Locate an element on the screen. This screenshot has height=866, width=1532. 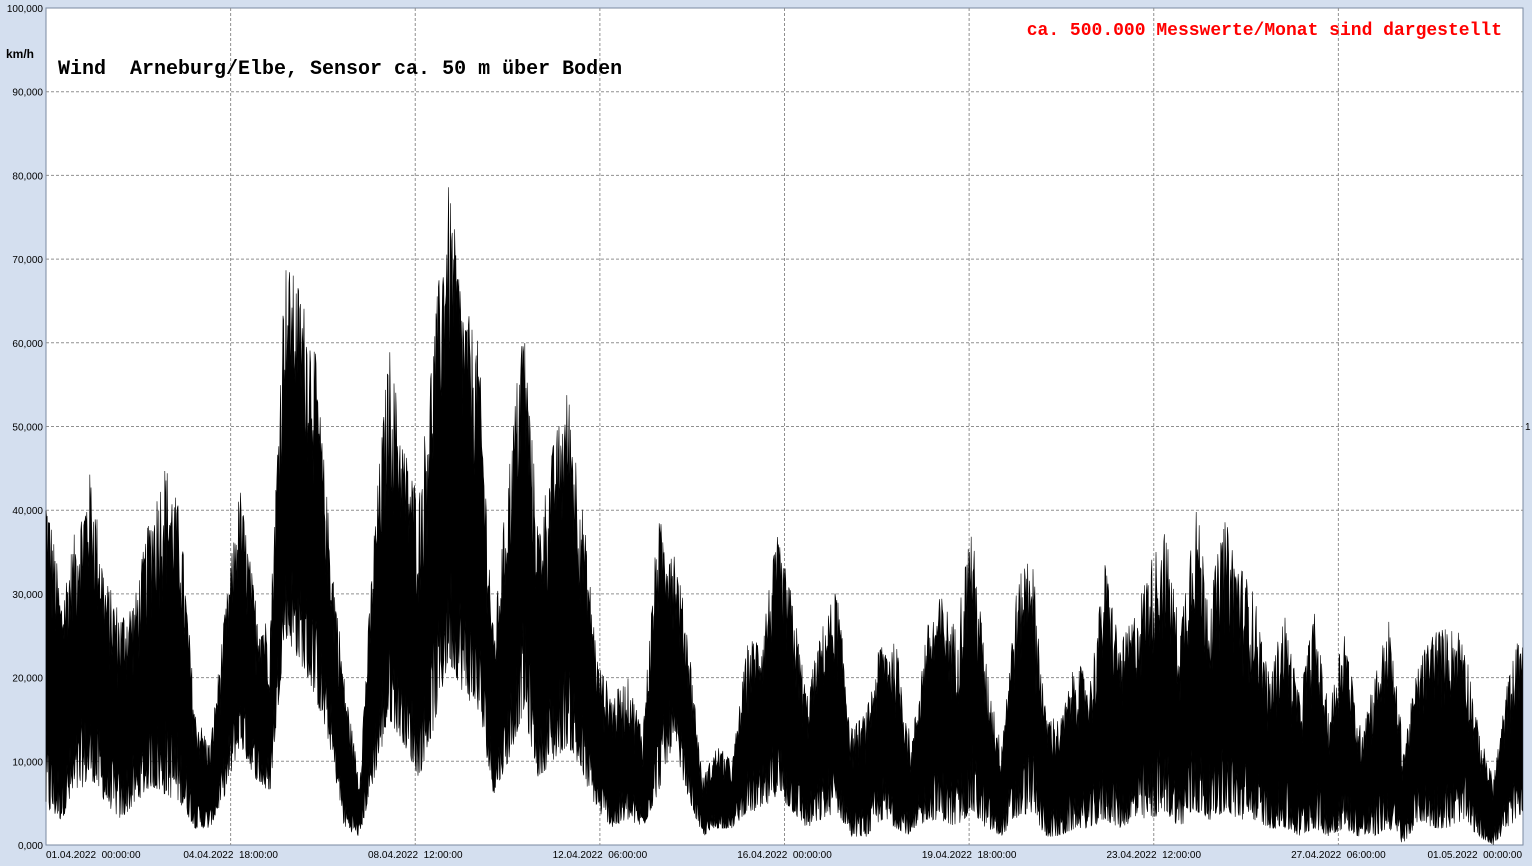
y-tick-label: 30,000 is located at coordinates (27, 595).